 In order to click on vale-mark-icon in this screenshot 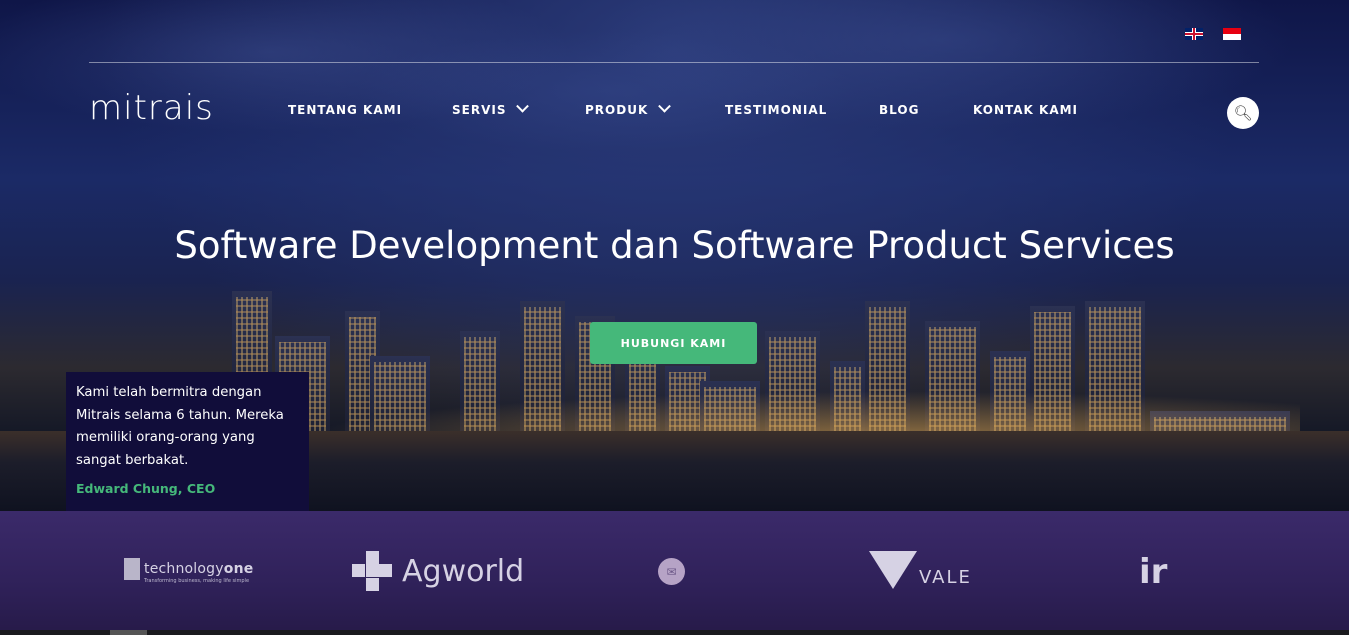, I will do `click(893, 570)`.